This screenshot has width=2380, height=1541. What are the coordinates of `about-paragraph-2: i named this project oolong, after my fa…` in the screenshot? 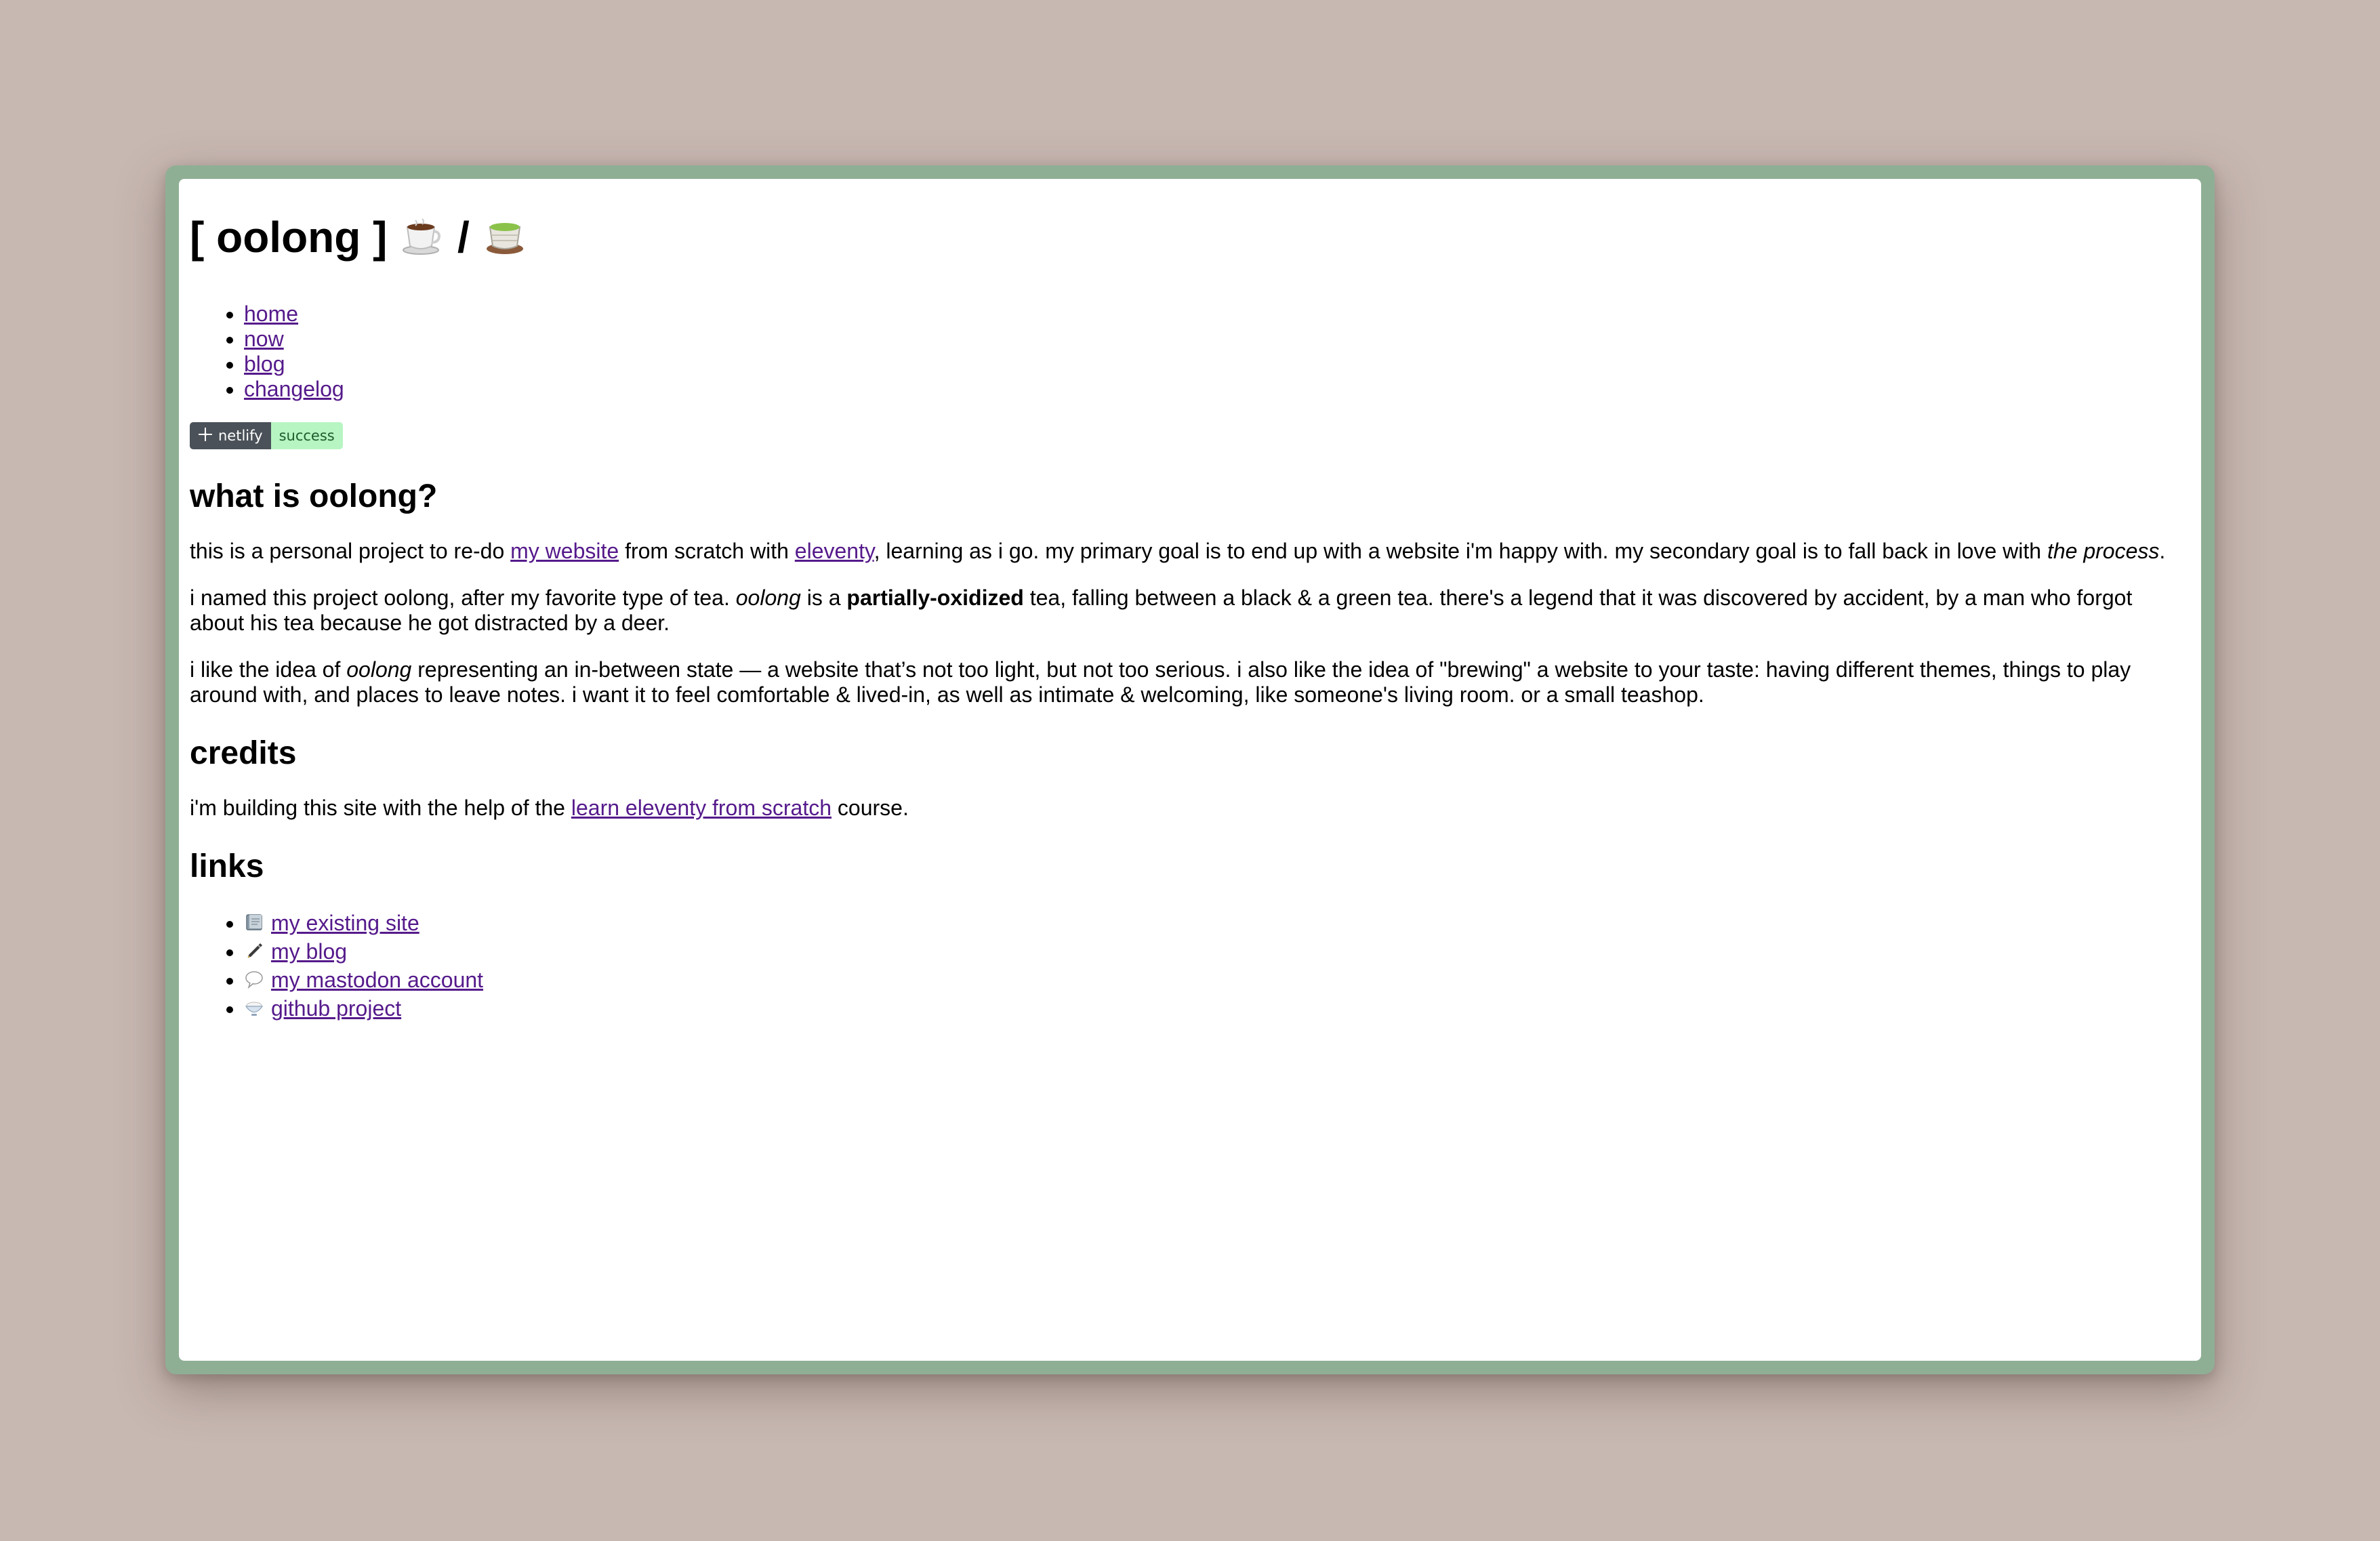 It's located at (1190, 610).